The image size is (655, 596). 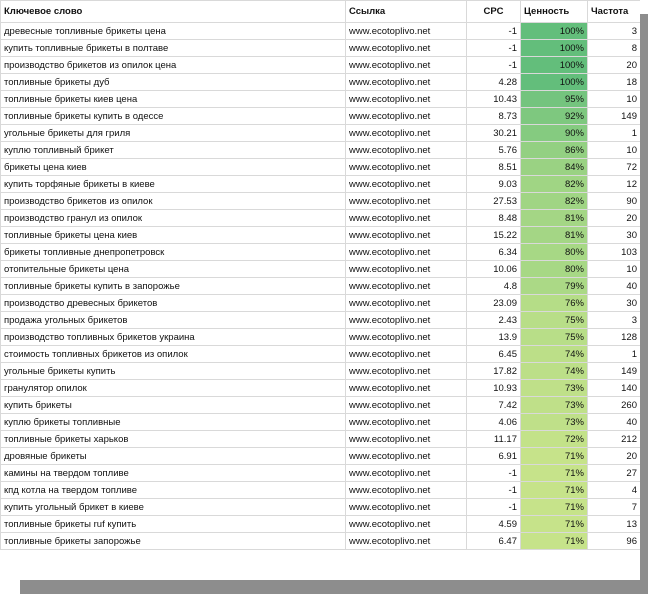 What do you see at coordinates (554, 116) in the screenshot?
I see `cell-value: 92%` at bounding box center [554, 116].